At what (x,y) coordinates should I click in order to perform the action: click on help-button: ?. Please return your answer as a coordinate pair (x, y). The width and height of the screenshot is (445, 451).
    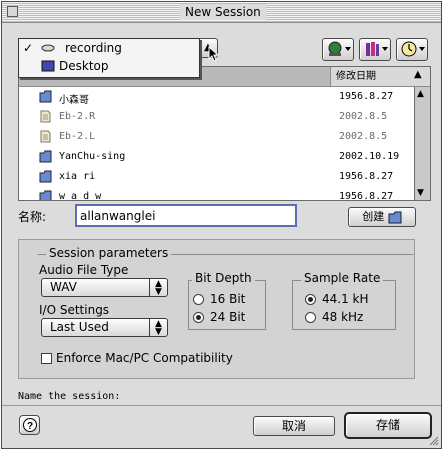
    Looking at the image, I should click on (29, 425).